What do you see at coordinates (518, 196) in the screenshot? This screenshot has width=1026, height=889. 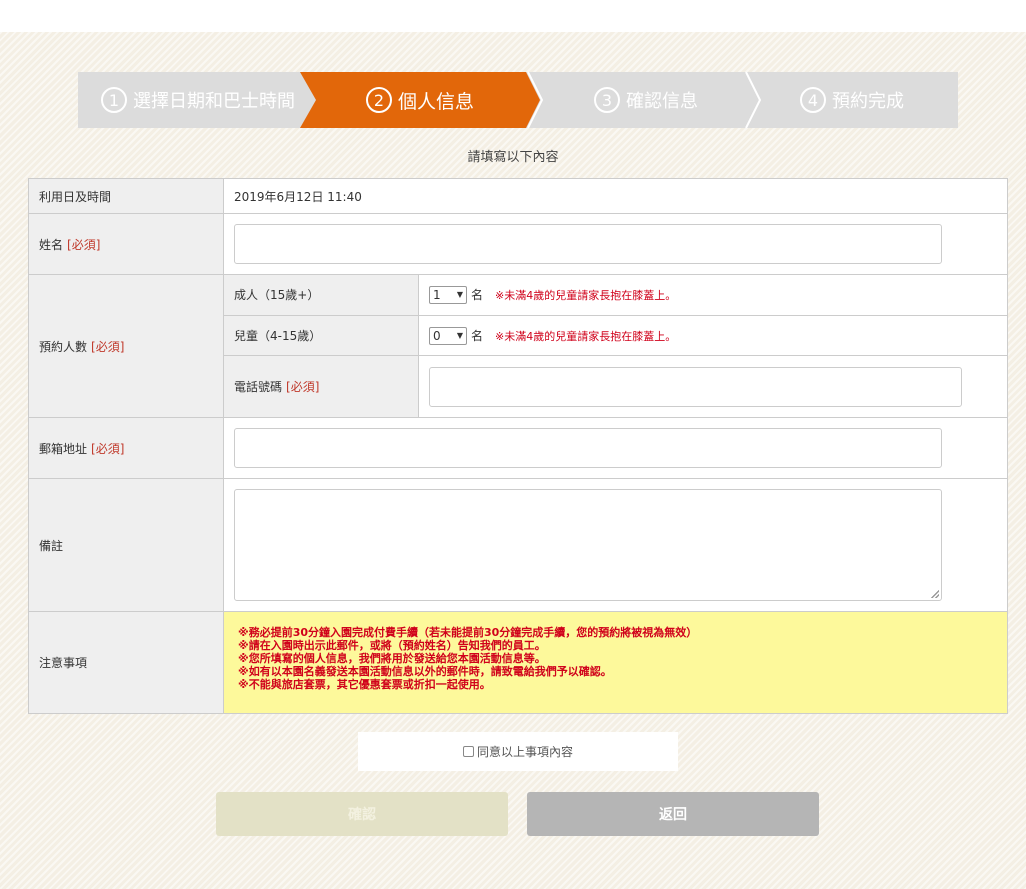 I see `datetime-row: 利用日及時間 2019年6月12日 11:40` at bounding box center [518, 196].